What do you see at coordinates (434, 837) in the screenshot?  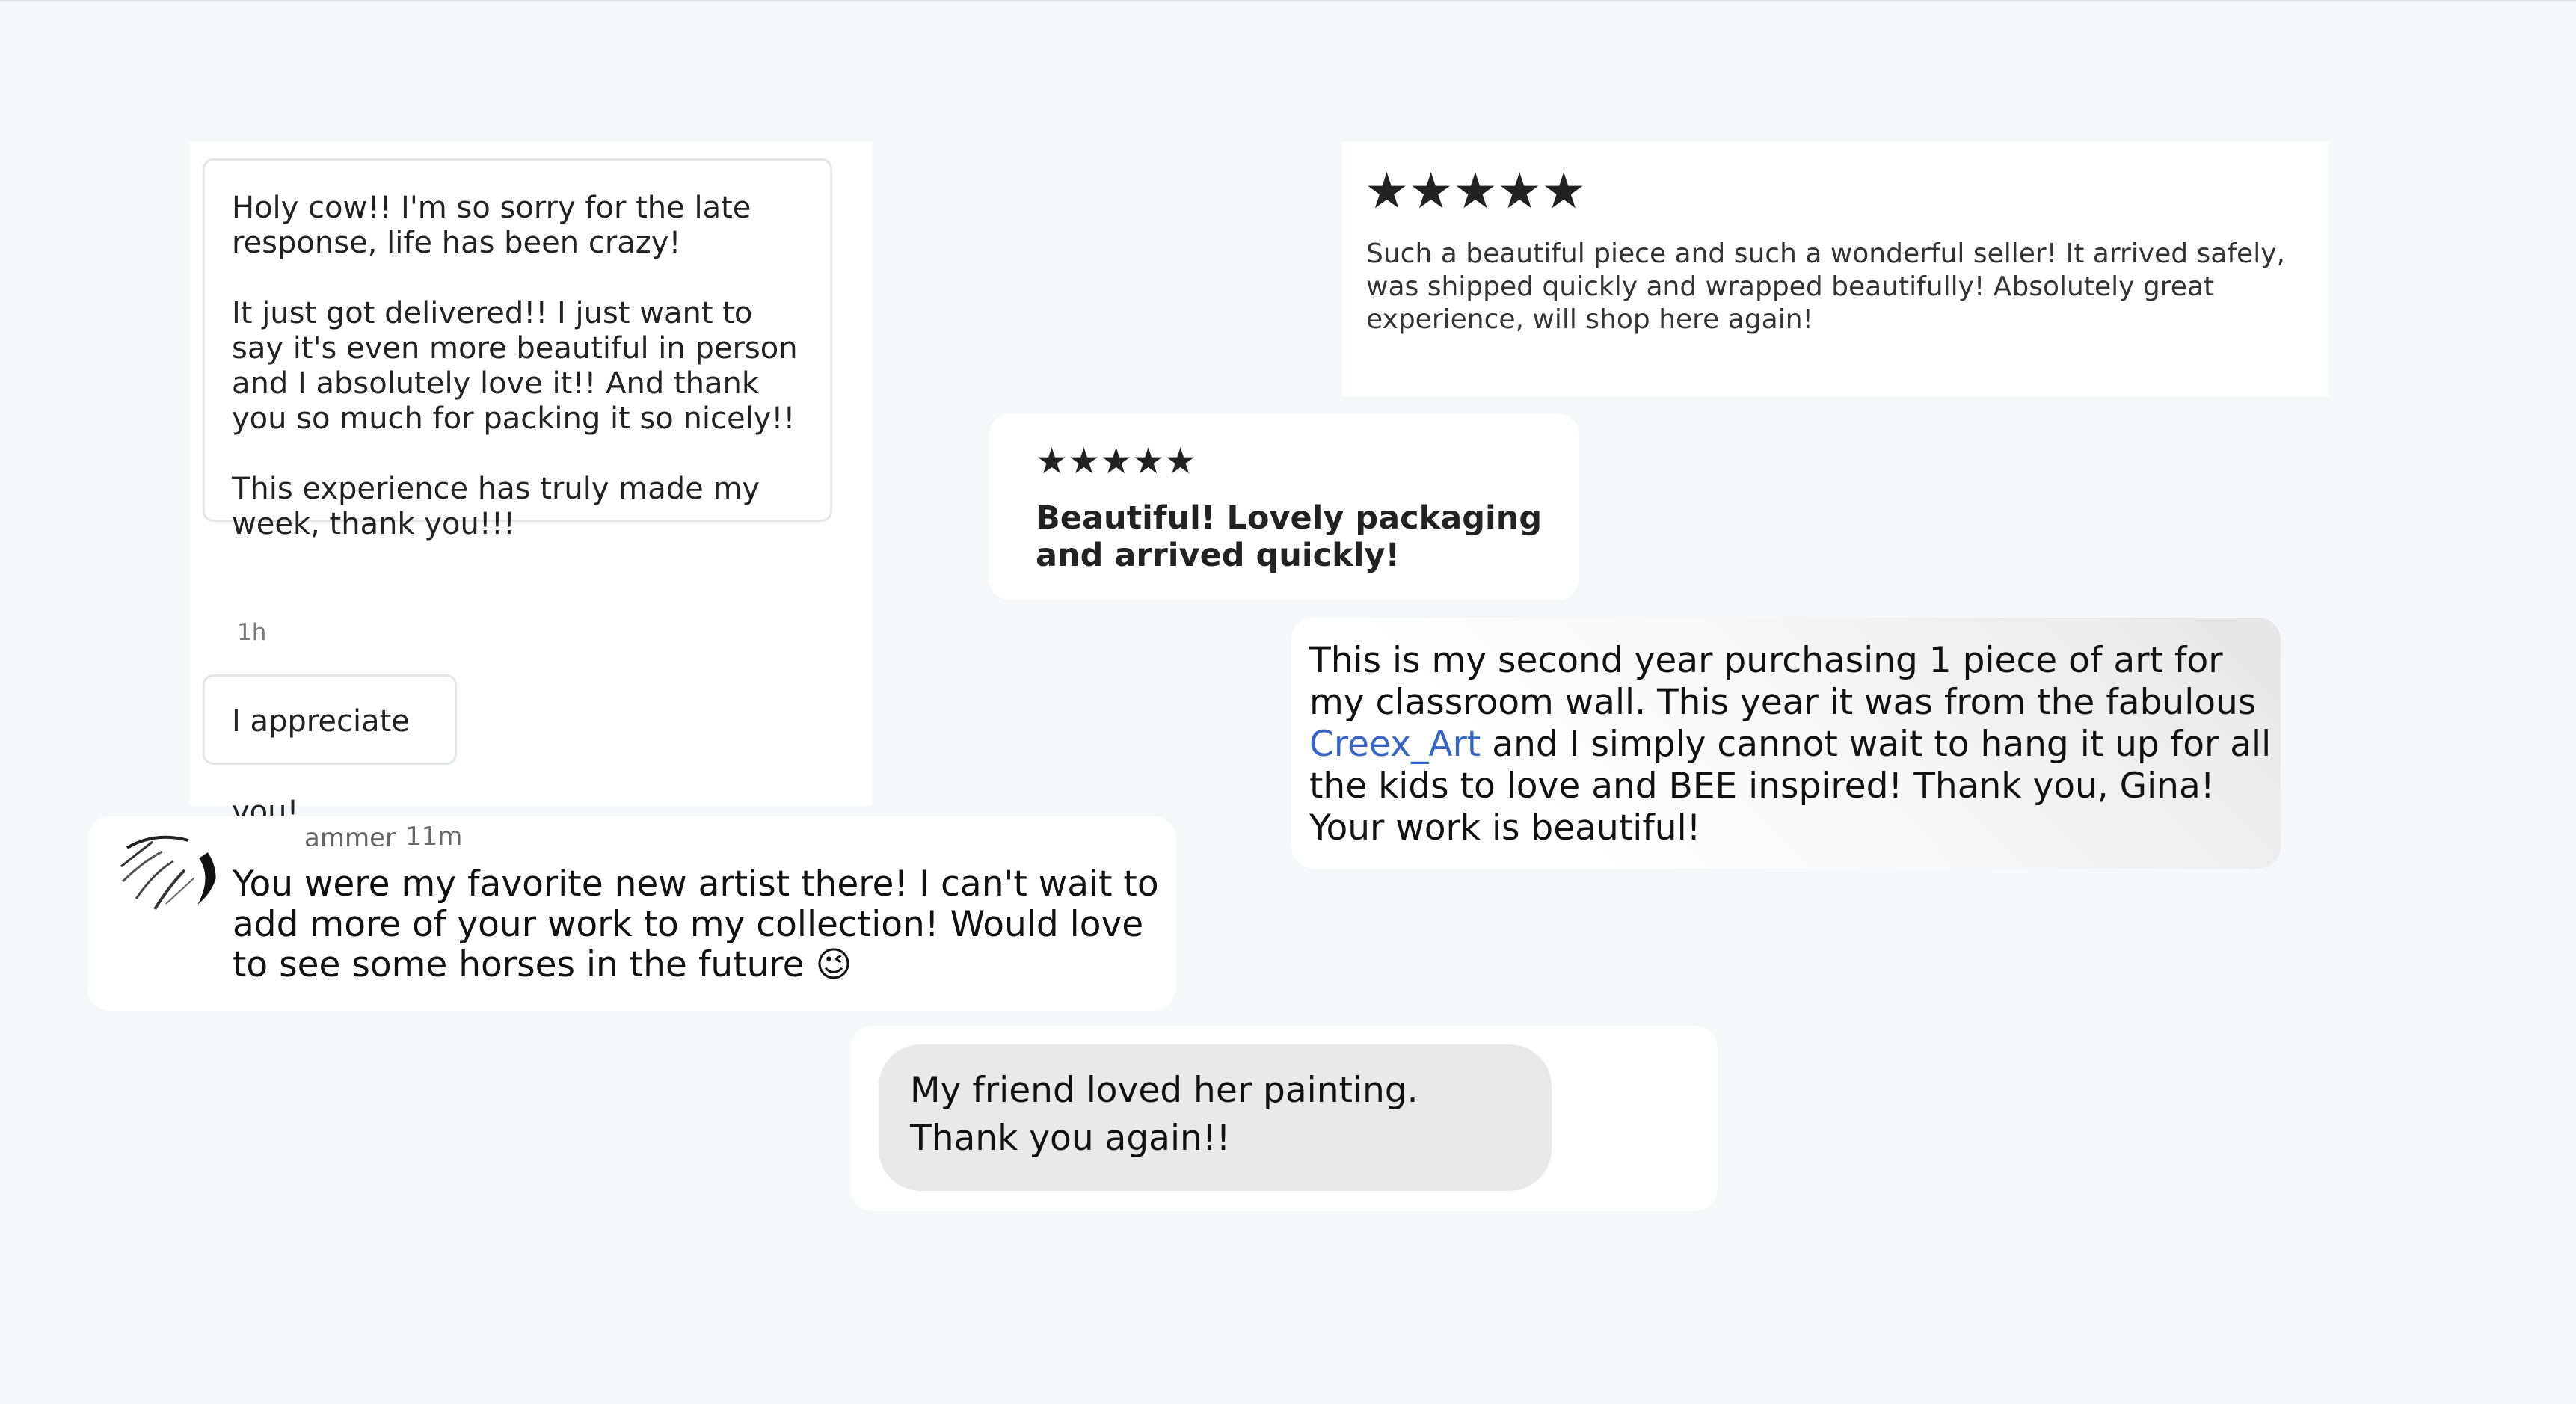 I see `comment-timestamp: 11m` at bounding box center [434, 837].